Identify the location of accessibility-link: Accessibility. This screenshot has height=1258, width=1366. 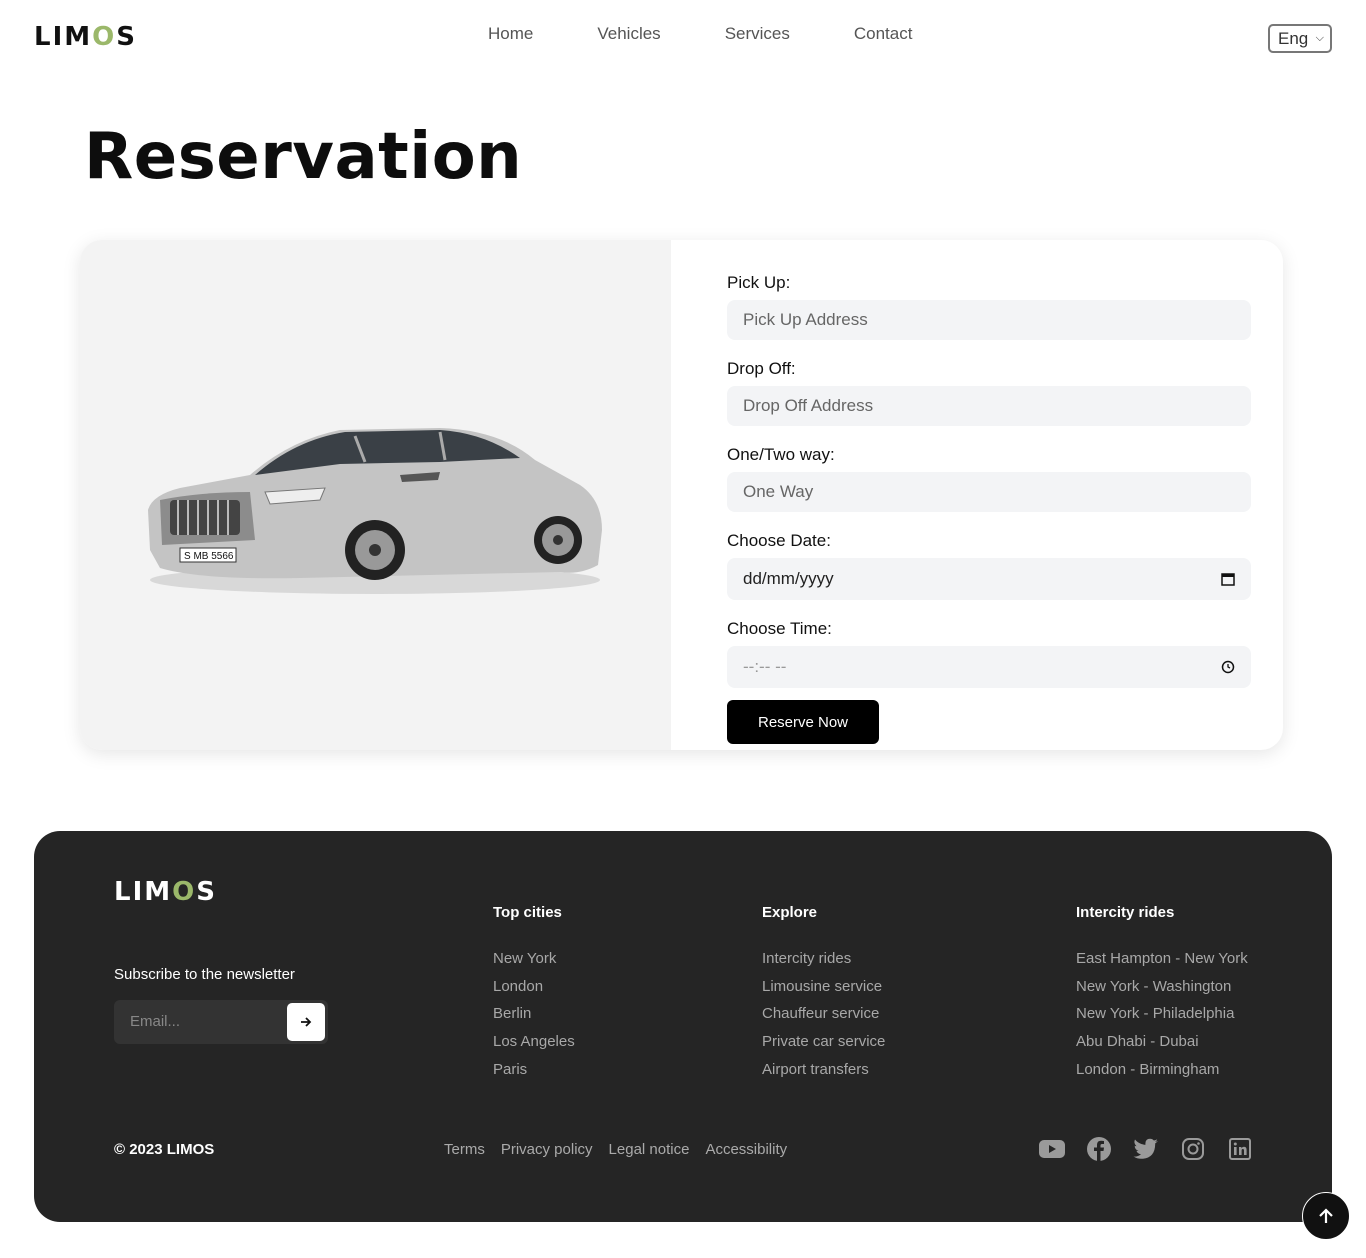
(746, 1149).